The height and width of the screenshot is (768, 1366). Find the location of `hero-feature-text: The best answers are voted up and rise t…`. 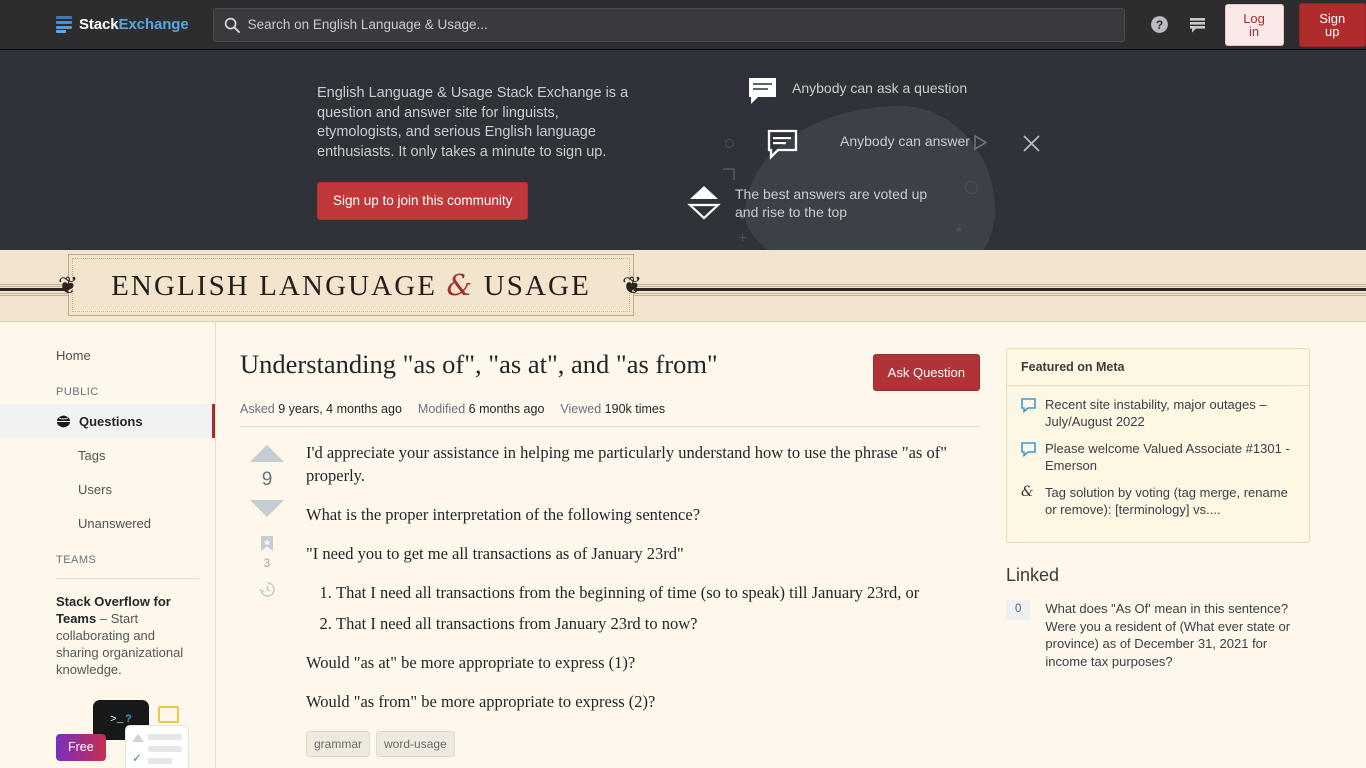

hero-feature-text: The best answers are voted up and rise t… is located at coordinates (831, 203).